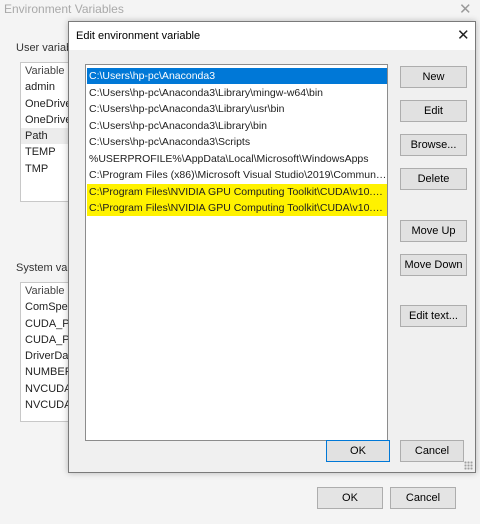 The height and width of the screenshot is (524, 480). Describe the element at coordinates (468, 465) in the screenshot. I see `resize-grip` at that location.